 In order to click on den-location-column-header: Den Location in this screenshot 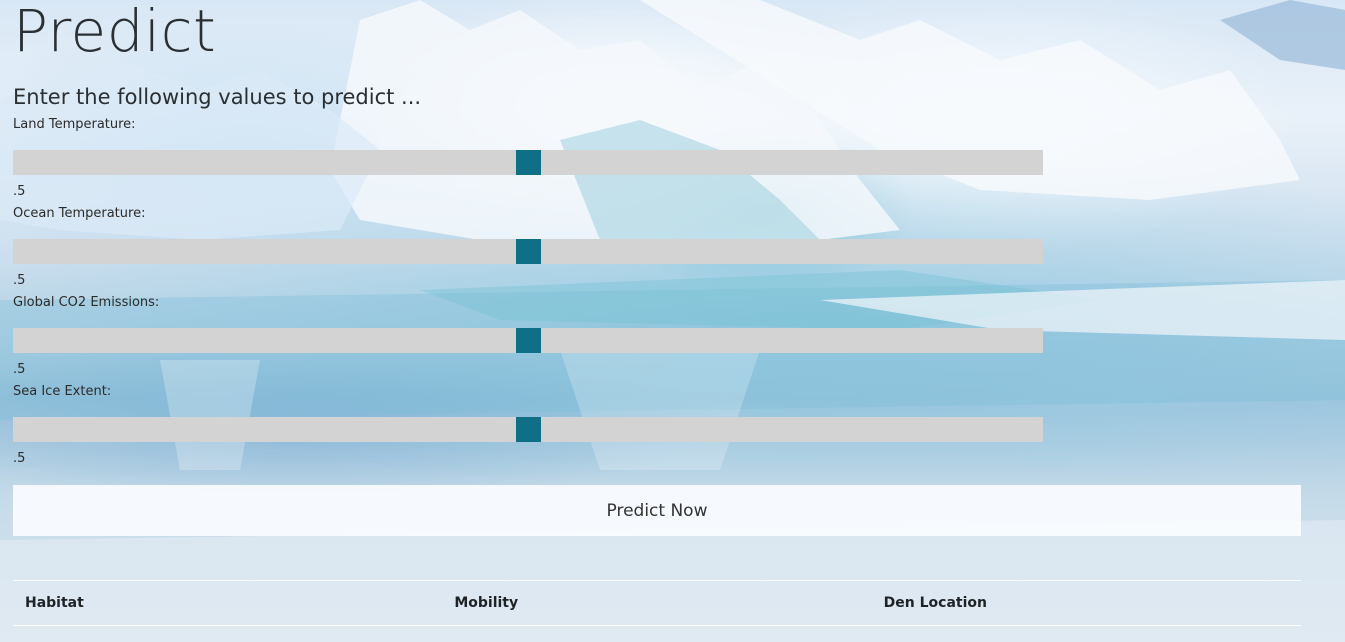, I will do `click(1086, 603)`.